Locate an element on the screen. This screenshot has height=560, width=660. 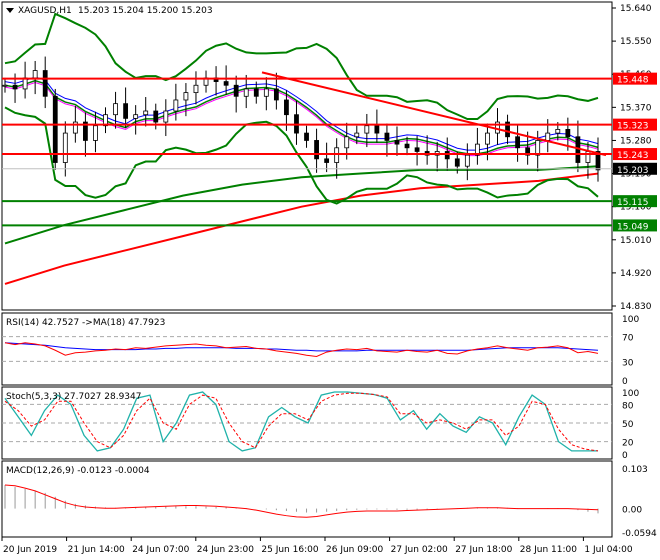
macd-tick-label: -0.0594 is located at coordinates (639, 534).